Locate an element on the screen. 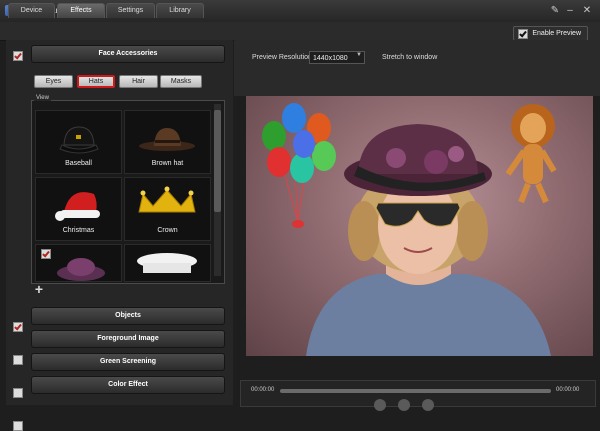 This screenshot has height=431, width=600. item-label: Baseball is located at coordinates (78, 163).